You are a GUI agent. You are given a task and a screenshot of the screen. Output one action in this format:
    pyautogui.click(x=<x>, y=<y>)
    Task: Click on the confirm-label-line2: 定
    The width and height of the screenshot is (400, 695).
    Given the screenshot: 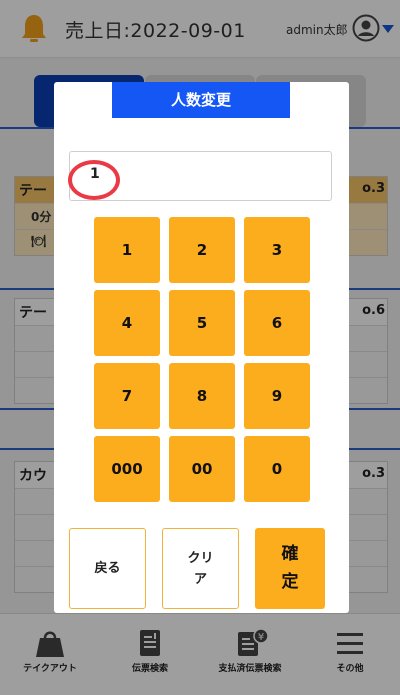 What is the action you would take?
    pyautogui.click(x=290, y=582)
    